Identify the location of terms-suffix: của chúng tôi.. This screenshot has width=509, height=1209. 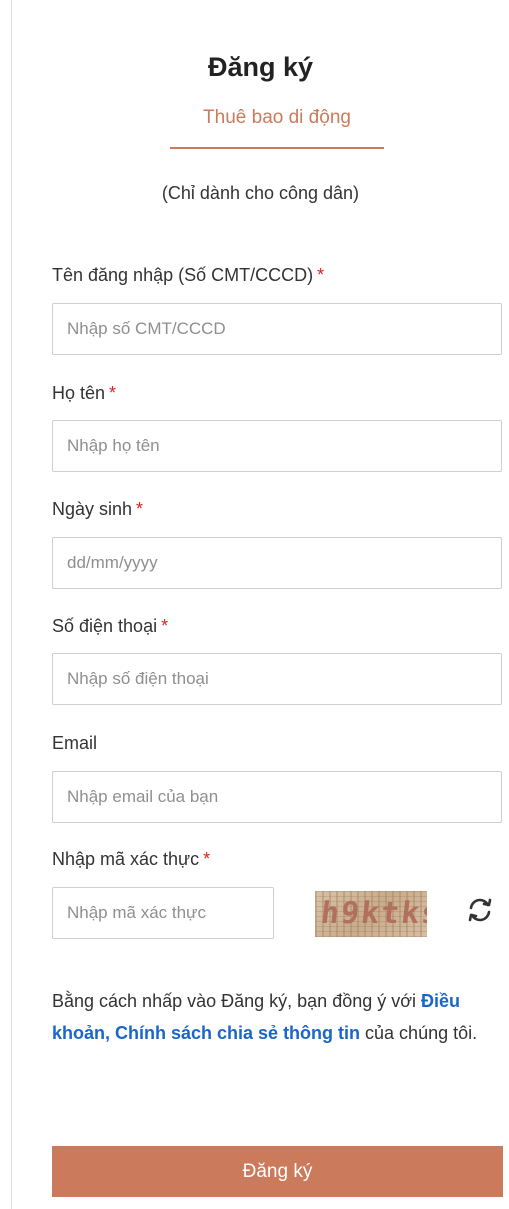
(419, 1033).